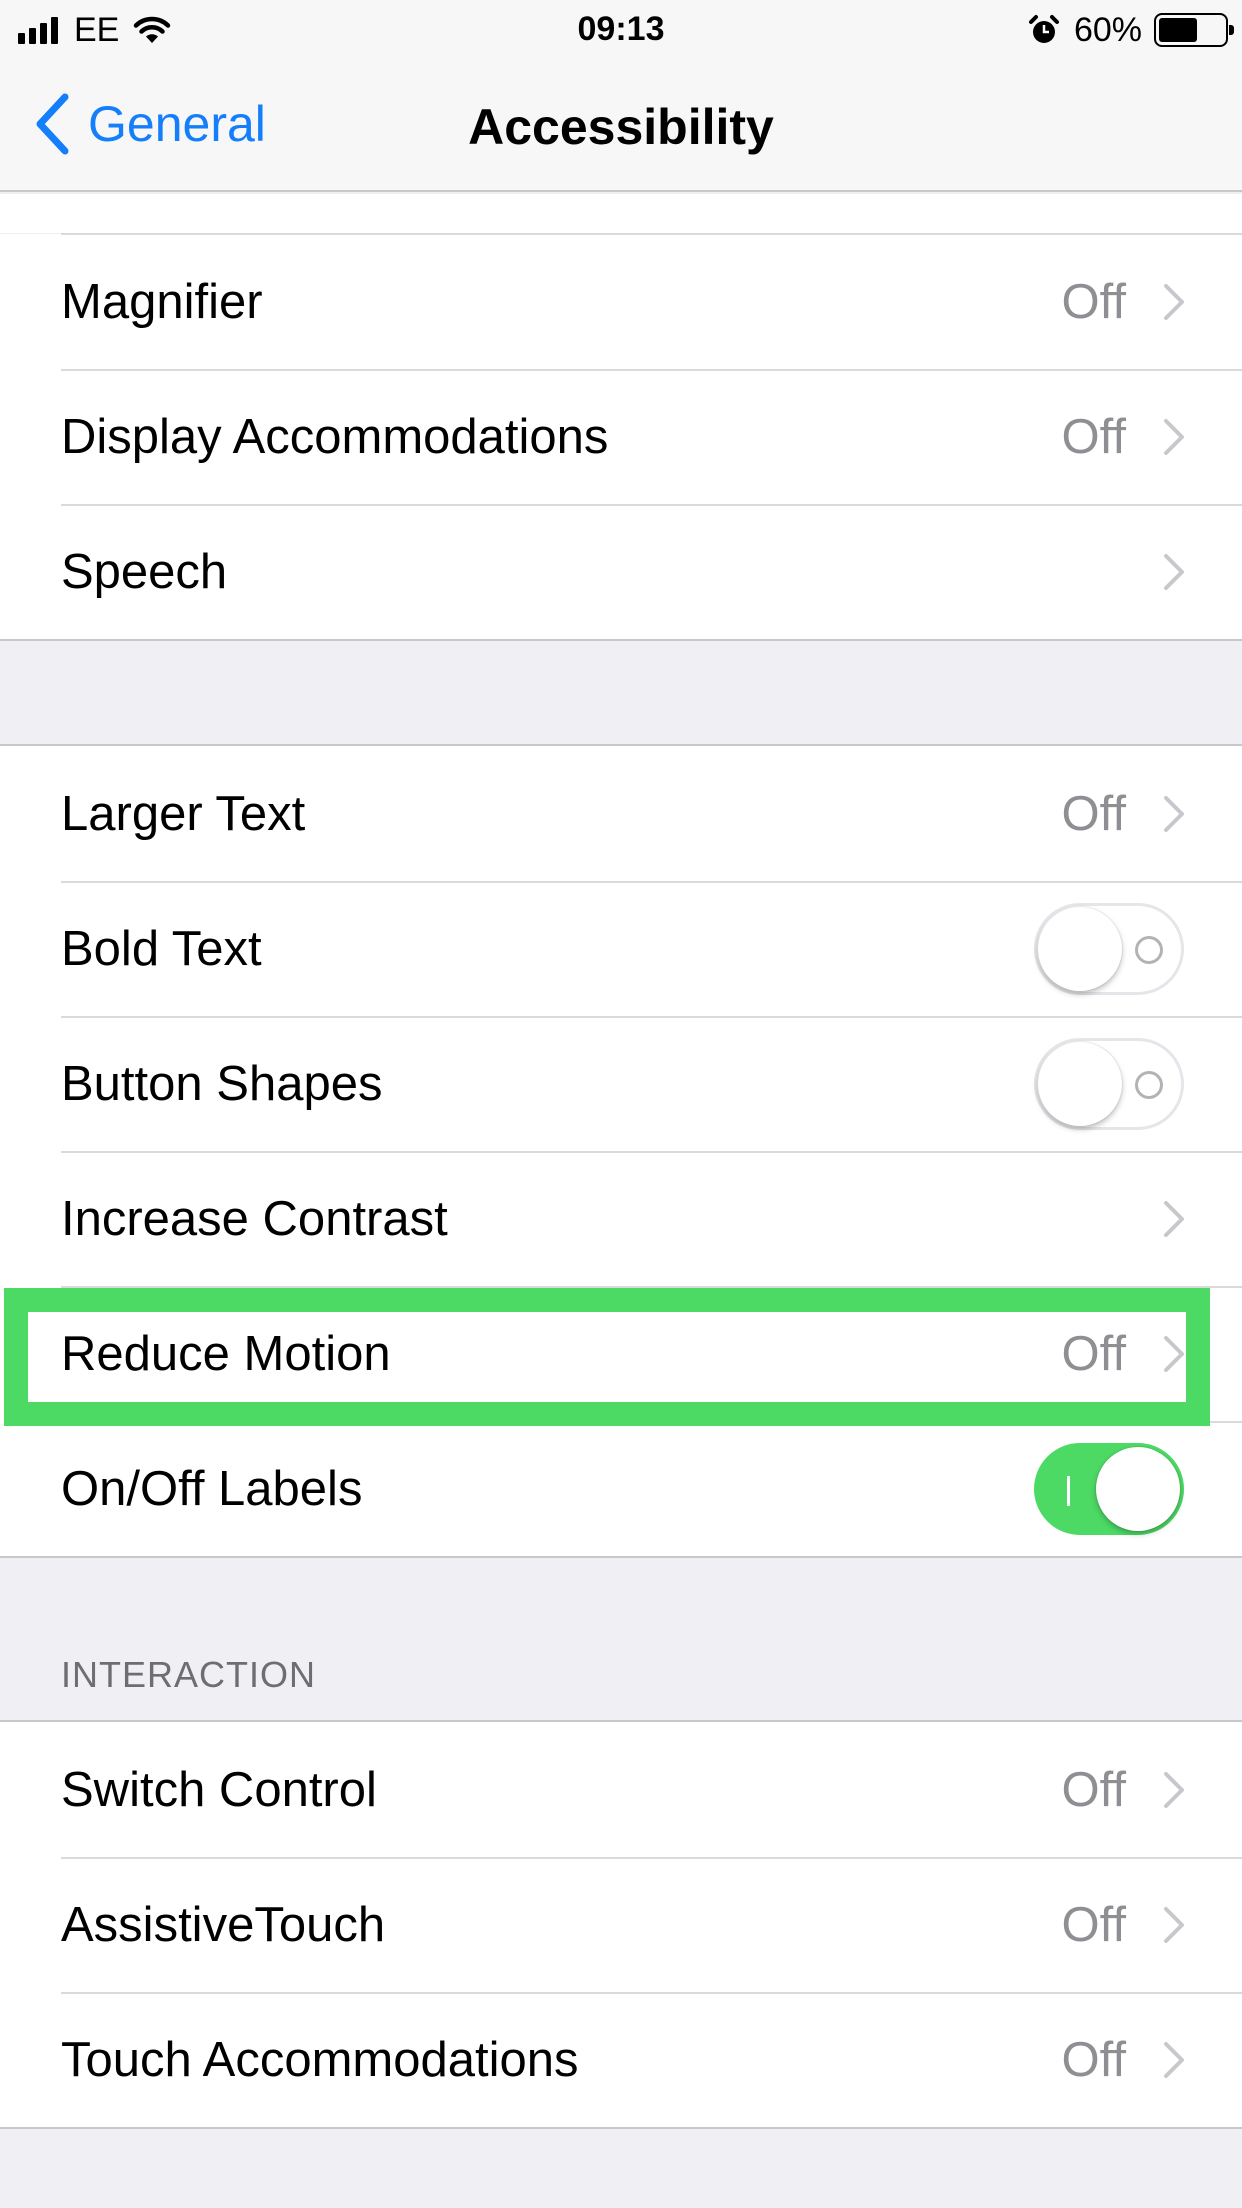 This screenshot has height=2208, width=1242. What do you see at coordinates (189, 1674) in the screenshot?
I see `section-header-interaction: INTERACTION` at bounding box center [189, 1674].